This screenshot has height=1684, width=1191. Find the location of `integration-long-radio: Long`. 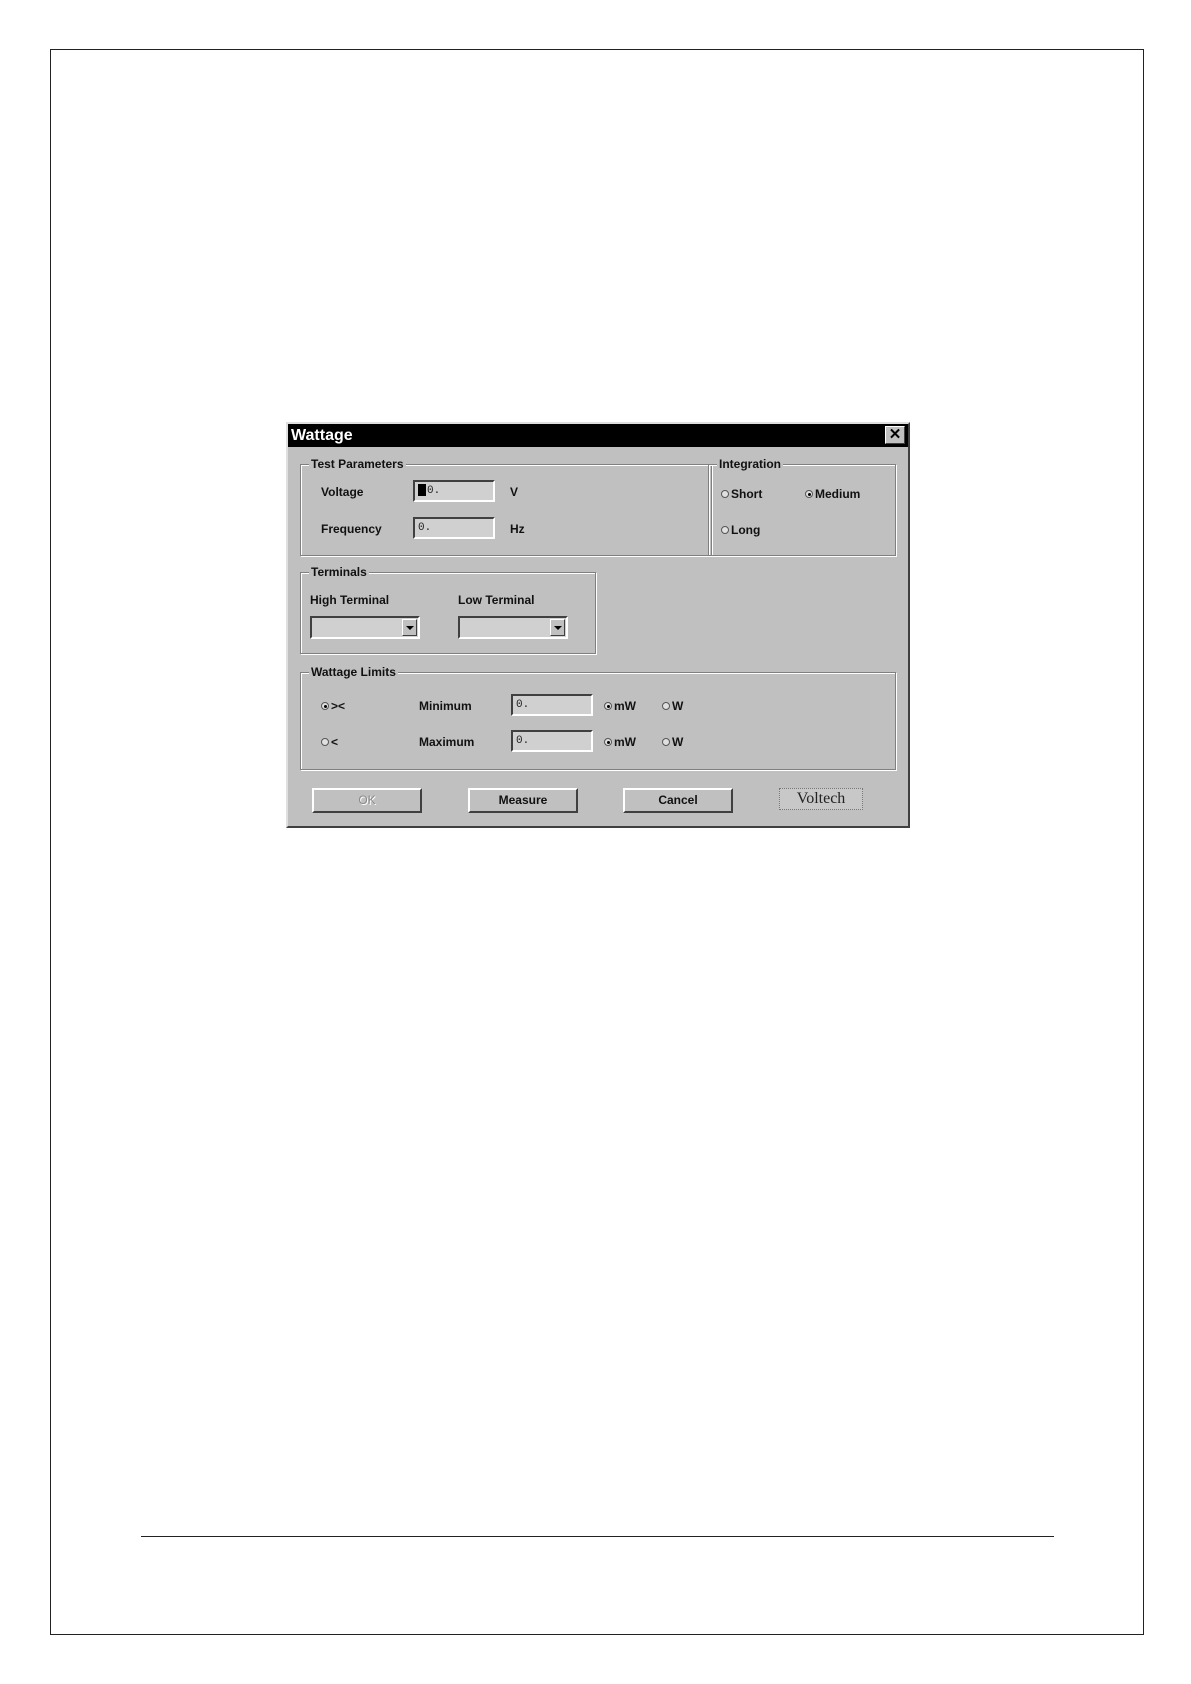

integration-long-radio: Long is located at coordinates (740, 530).